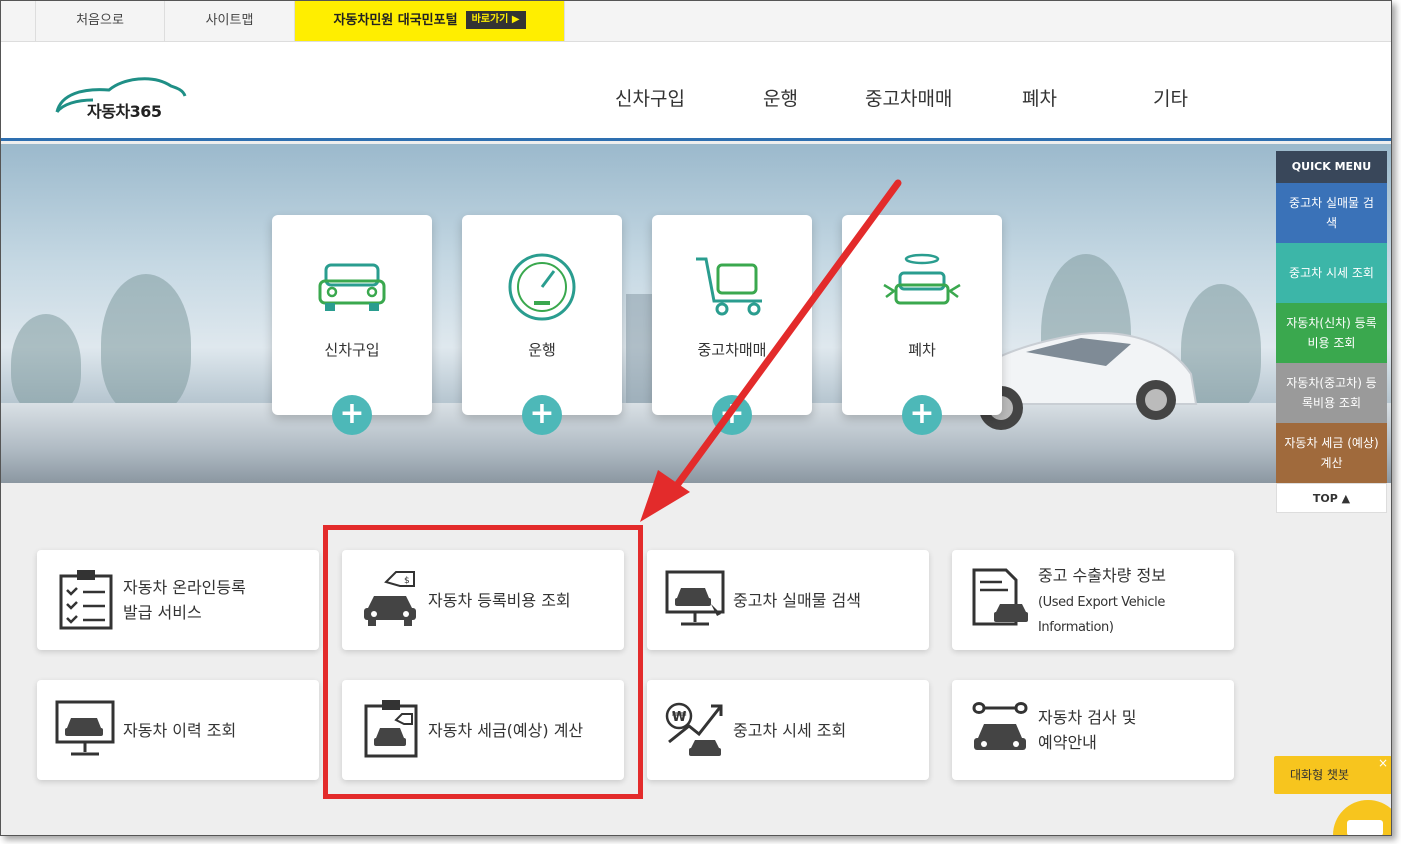 The width and height of the screenshot is (1401, 844). I want to click on nav-scrap: 폐차, so click(1039, 97).